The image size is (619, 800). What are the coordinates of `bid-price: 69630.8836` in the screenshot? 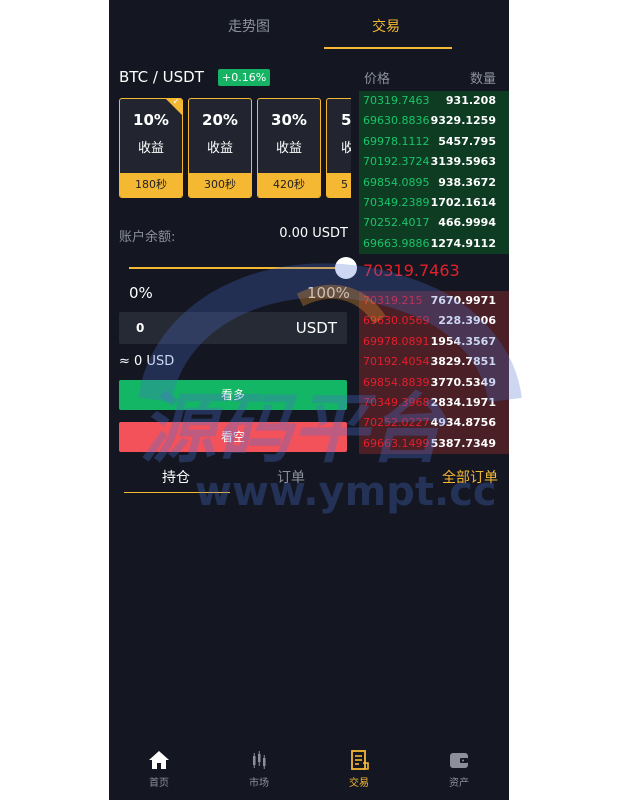 It's located at (396, 121).